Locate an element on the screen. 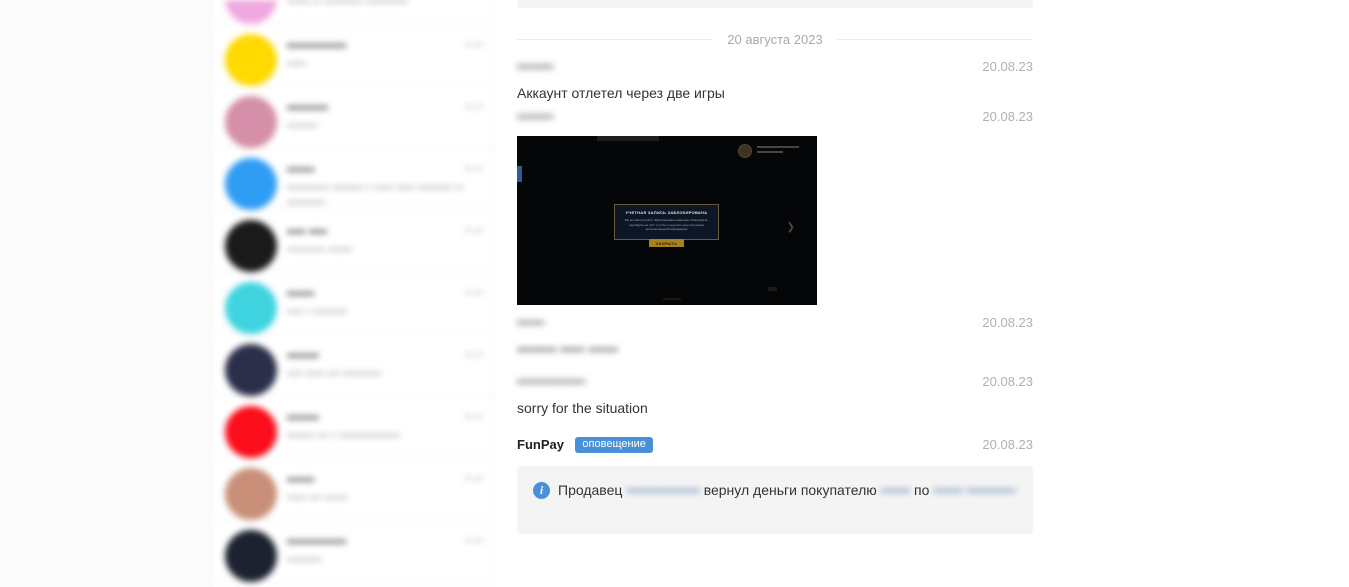 The image size is (1349, 587). chat-item-body: ••••••• •••• ••••• ••• •••••••••• is located at coordinates (376, 363).